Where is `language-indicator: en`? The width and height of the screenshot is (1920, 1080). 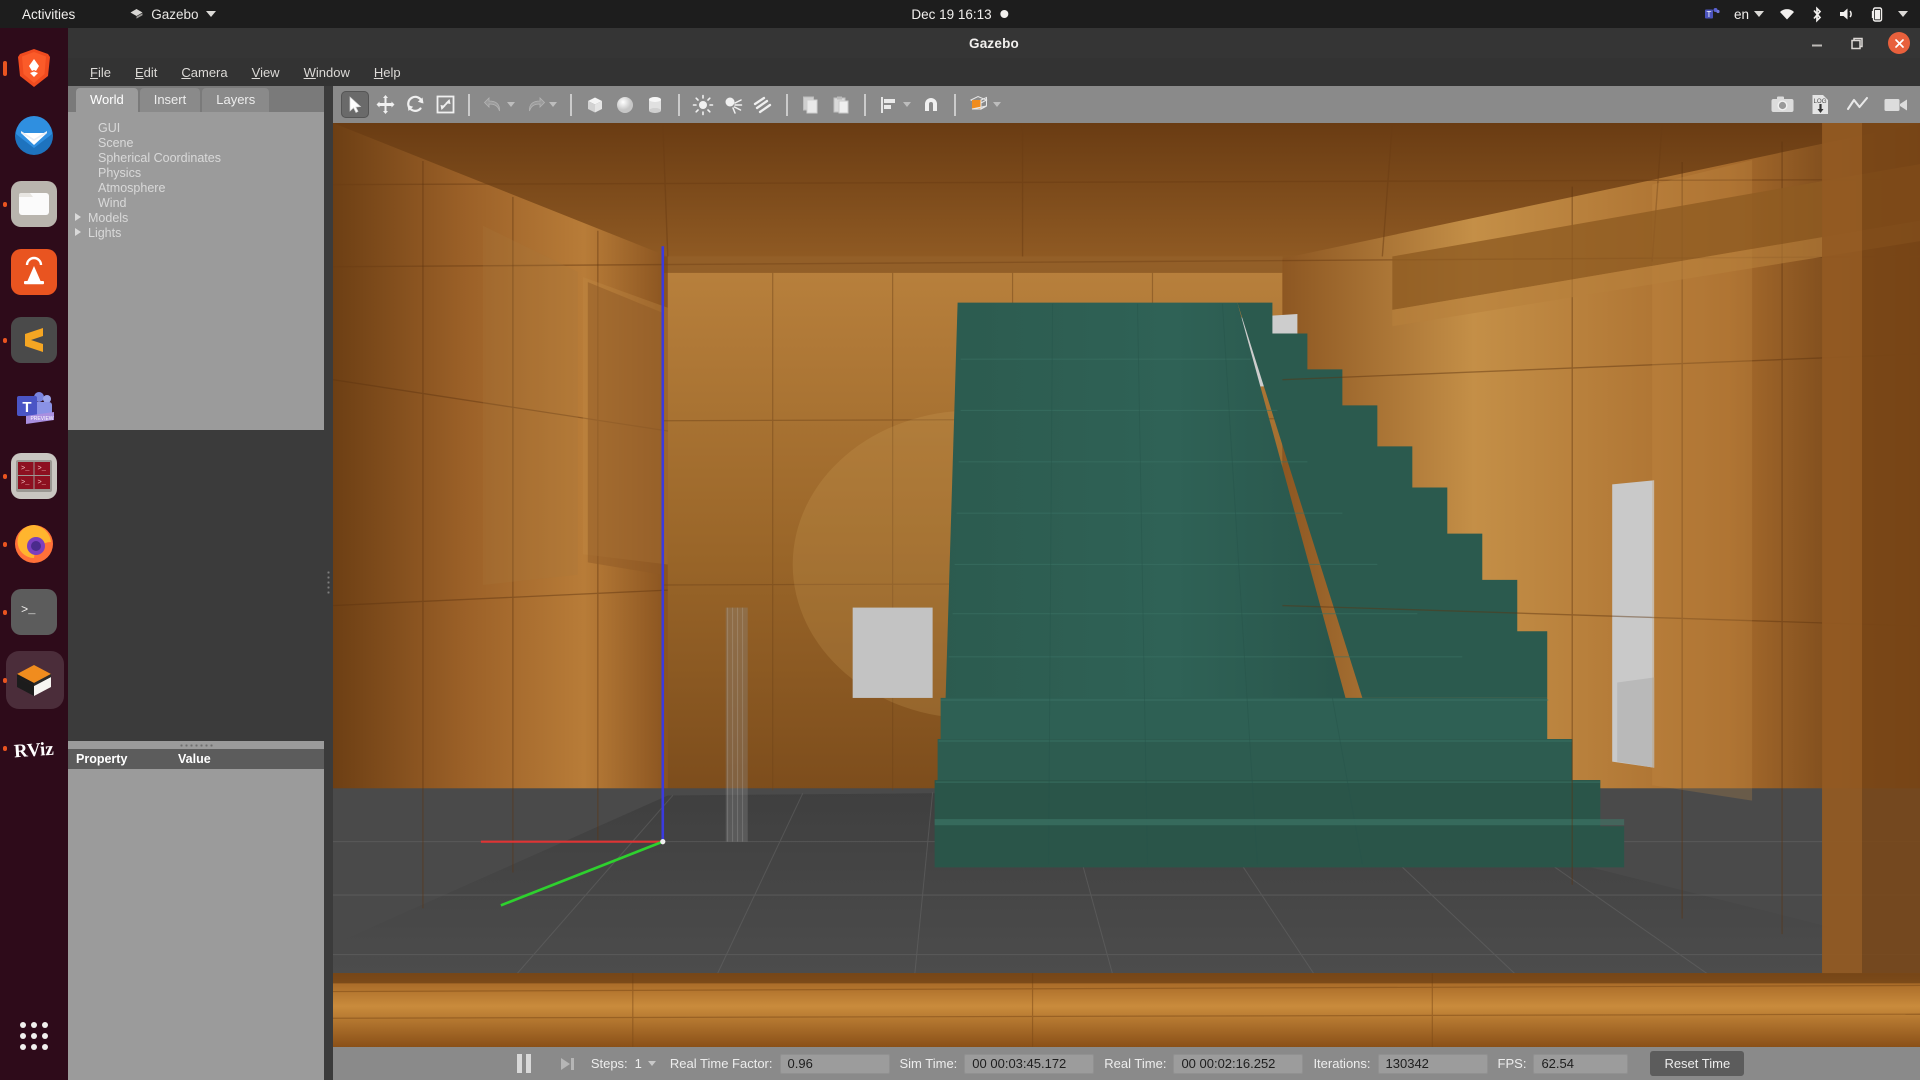
language-indicator: en is located at coordinates (1749, 14).